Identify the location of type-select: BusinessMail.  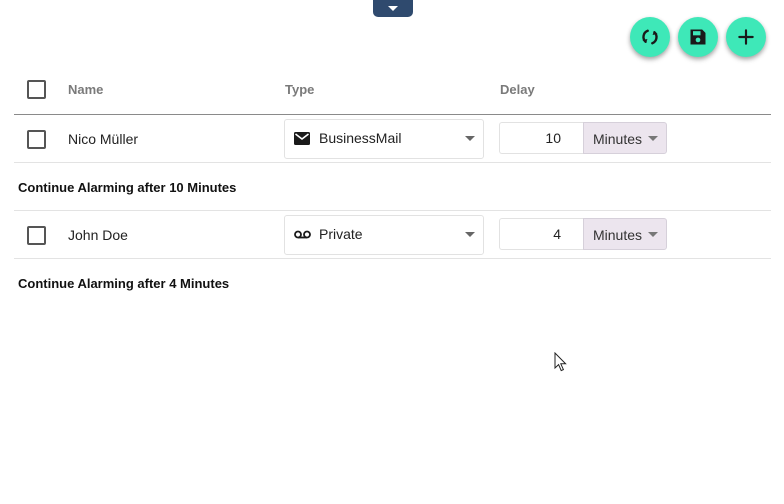
(384, 139).